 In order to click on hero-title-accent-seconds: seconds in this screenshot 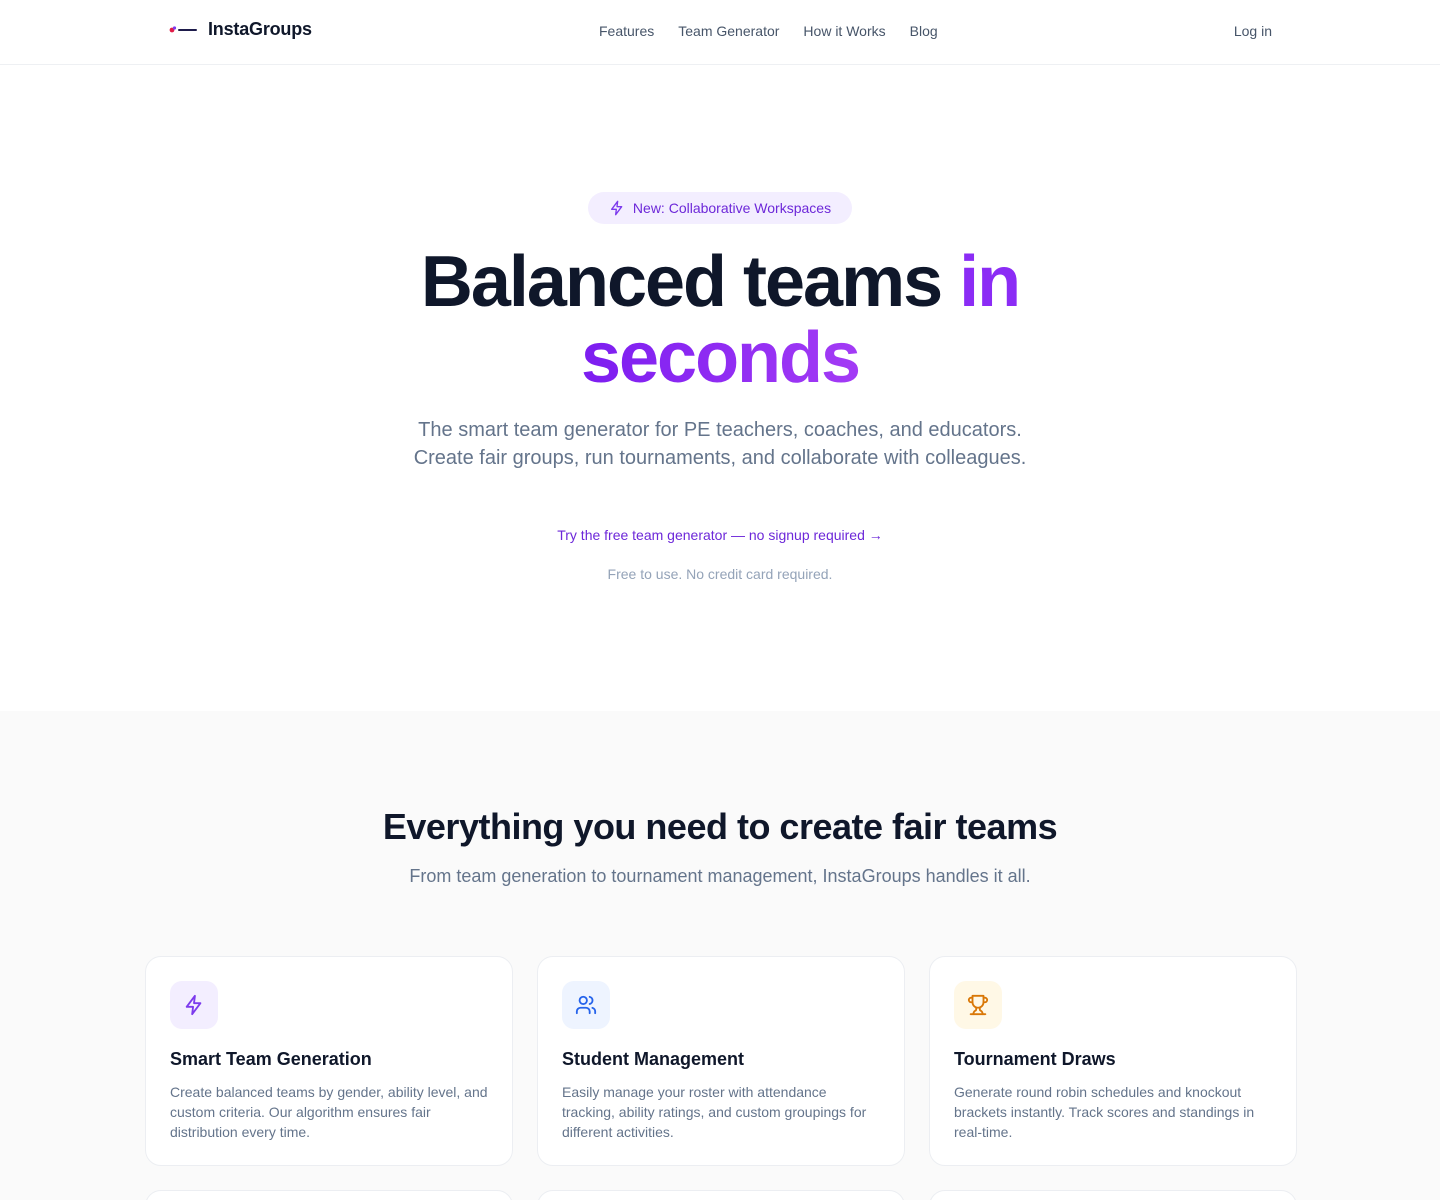, I will do `click(720, 358)`.